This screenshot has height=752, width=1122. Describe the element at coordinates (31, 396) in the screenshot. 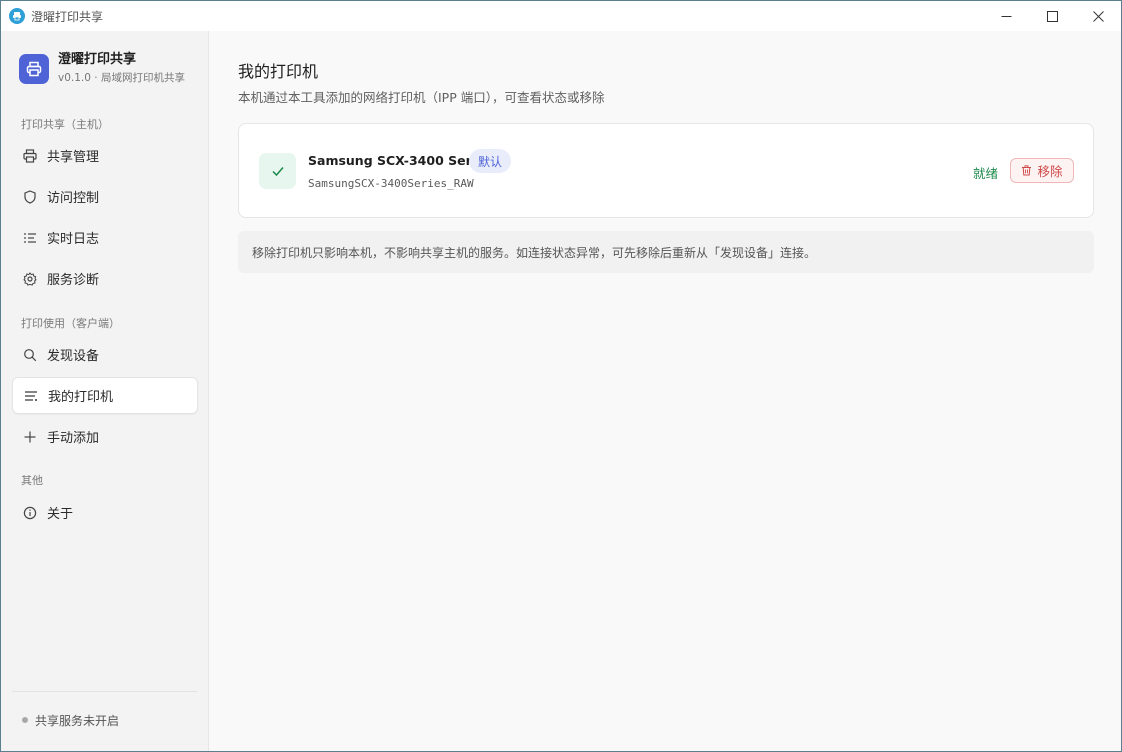

I see `list-icon` at that location.